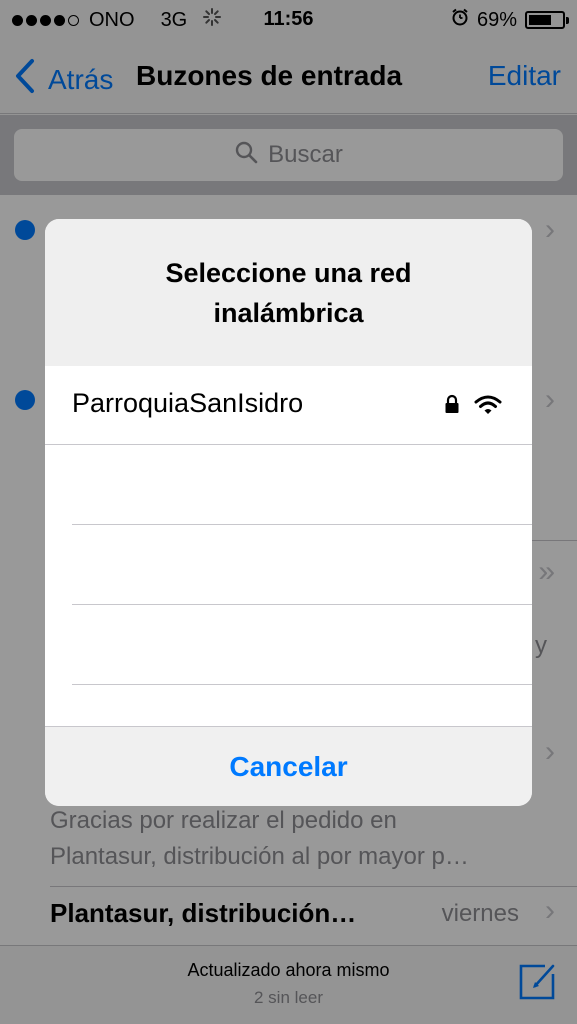  I want to click on cancel-button: Cancelar, so click(288, 766).